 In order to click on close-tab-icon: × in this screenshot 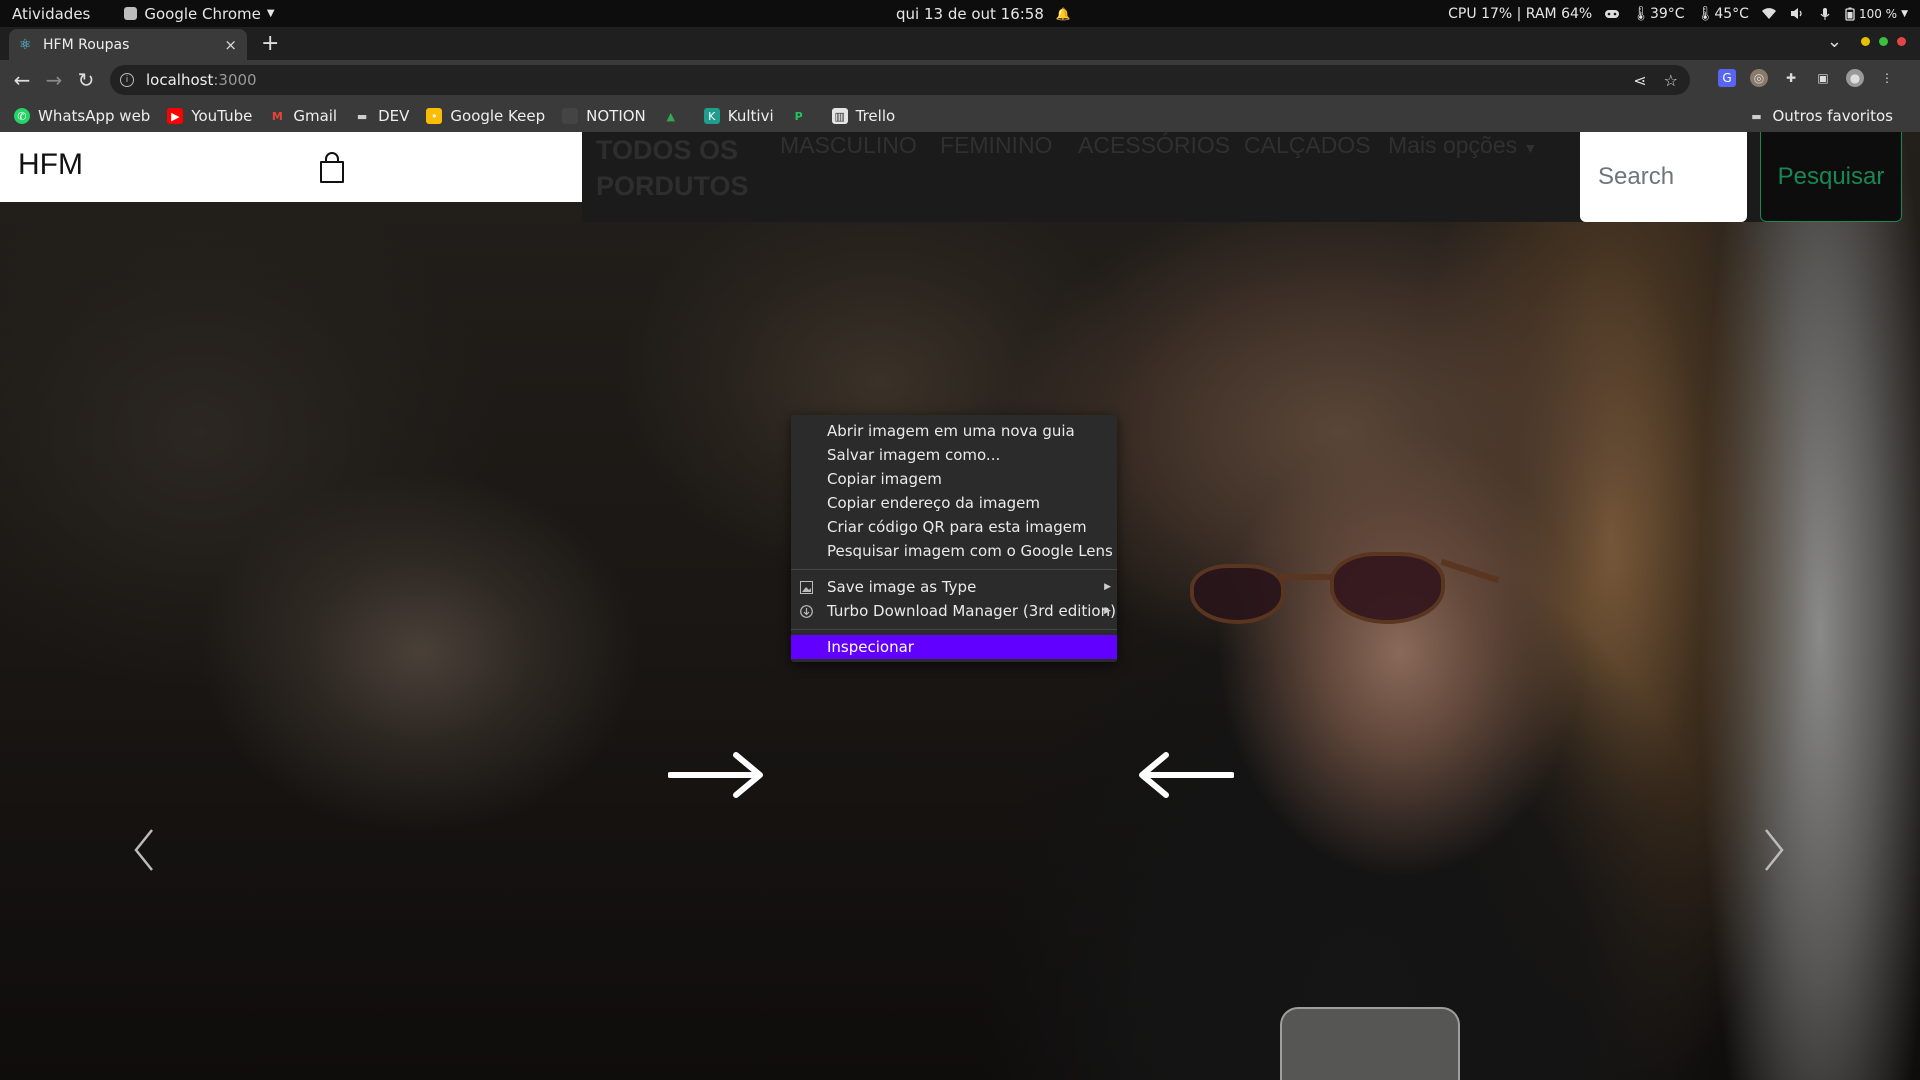, I will do `click(230, 45)`.